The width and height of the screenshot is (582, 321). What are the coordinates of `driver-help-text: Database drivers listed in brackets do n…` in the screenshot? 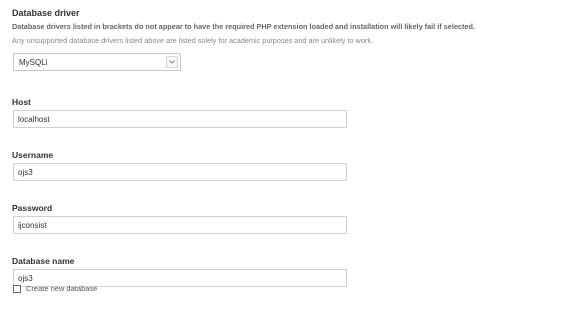 It's located at (243, 26).